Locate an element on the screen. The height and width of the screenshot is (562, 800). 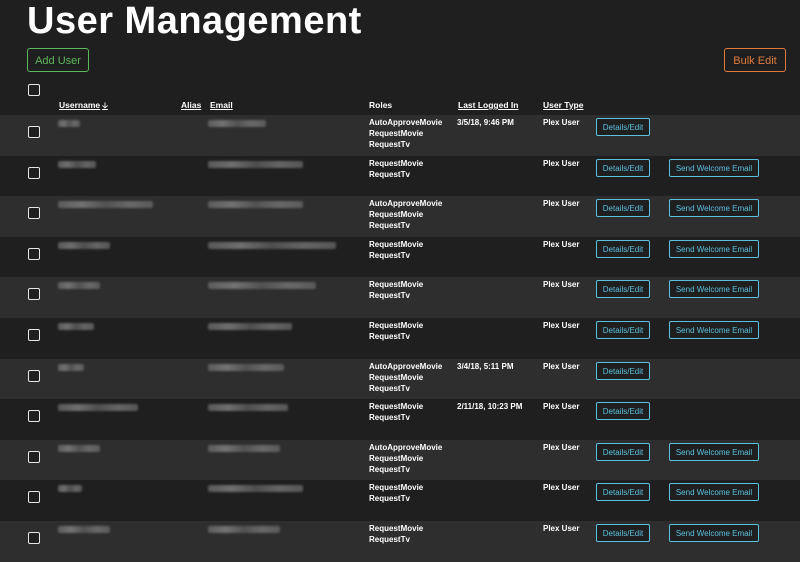
add-user-button: Add User is located at coordinates (58, 60).